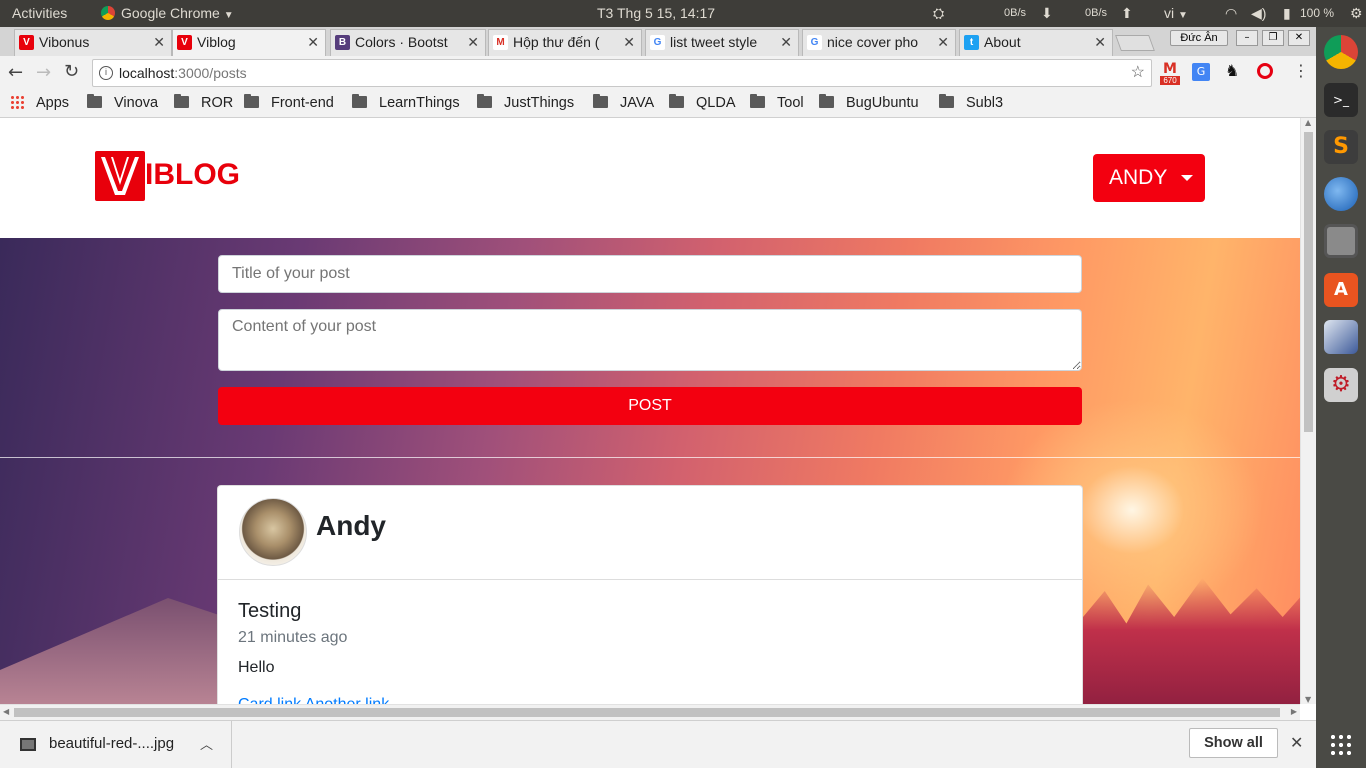 The width and height of the screenshot is (1366, 768). Describe the element at coordinates (206, 743) in the screenshot. I see `chevron-up-icon: ︿` at that location.